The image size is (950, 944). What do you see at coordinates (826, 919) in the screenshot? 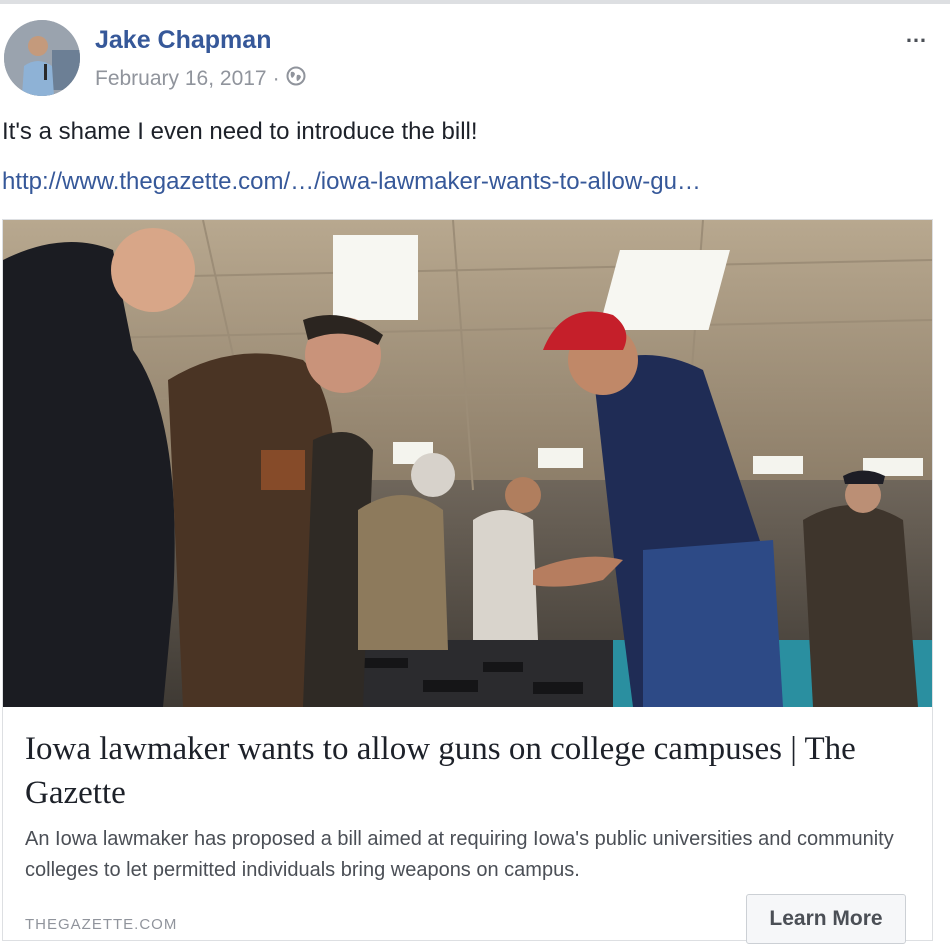
I see `learn-more-button: Learn More` at bounding box center [826, 919].